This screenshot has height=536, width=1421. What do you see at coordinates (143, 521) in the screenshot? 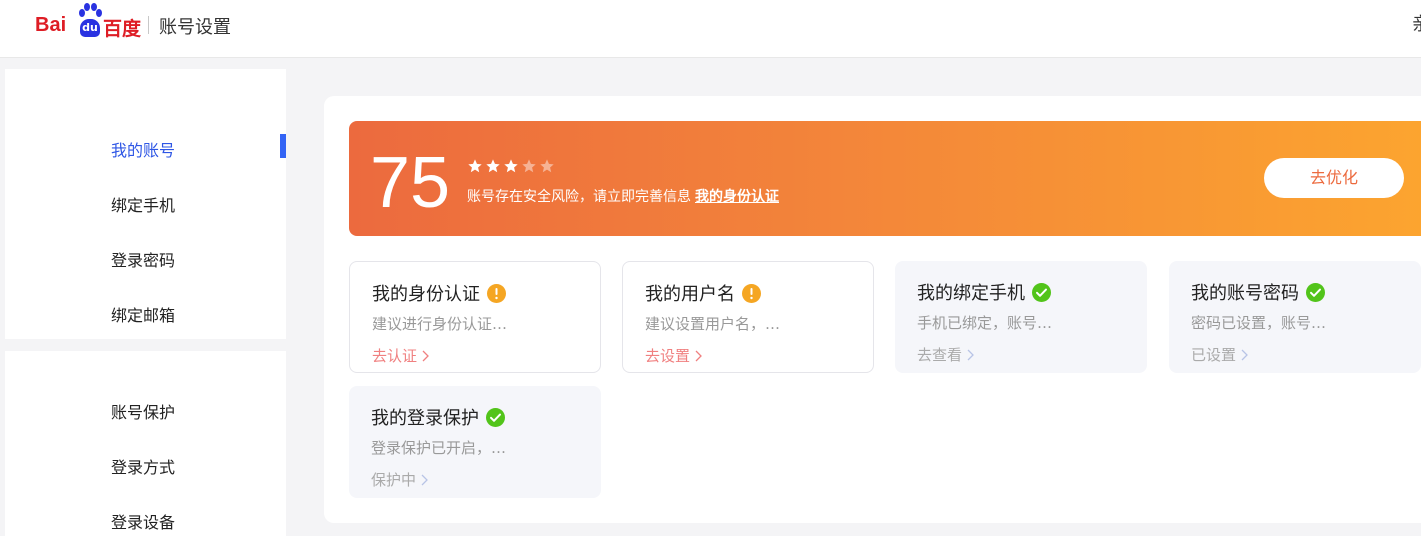
I see `sidebar-item-login-devices: 登录设备` at bounding box center [143, 521].